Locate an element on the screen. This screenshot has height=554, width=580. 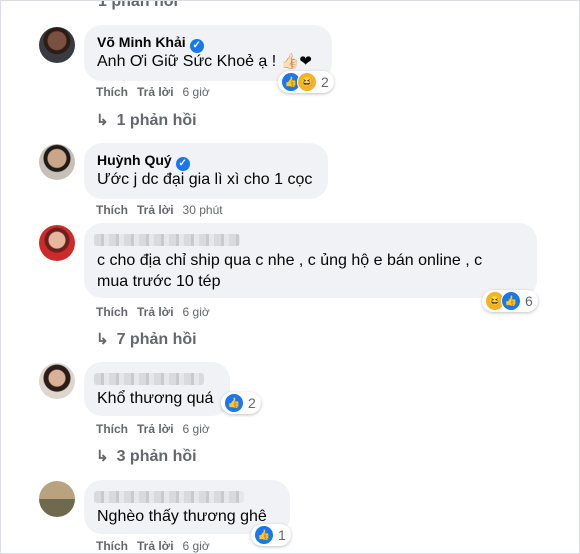
comment-text: Khổ thương quá is located at coordinates (155, 398).